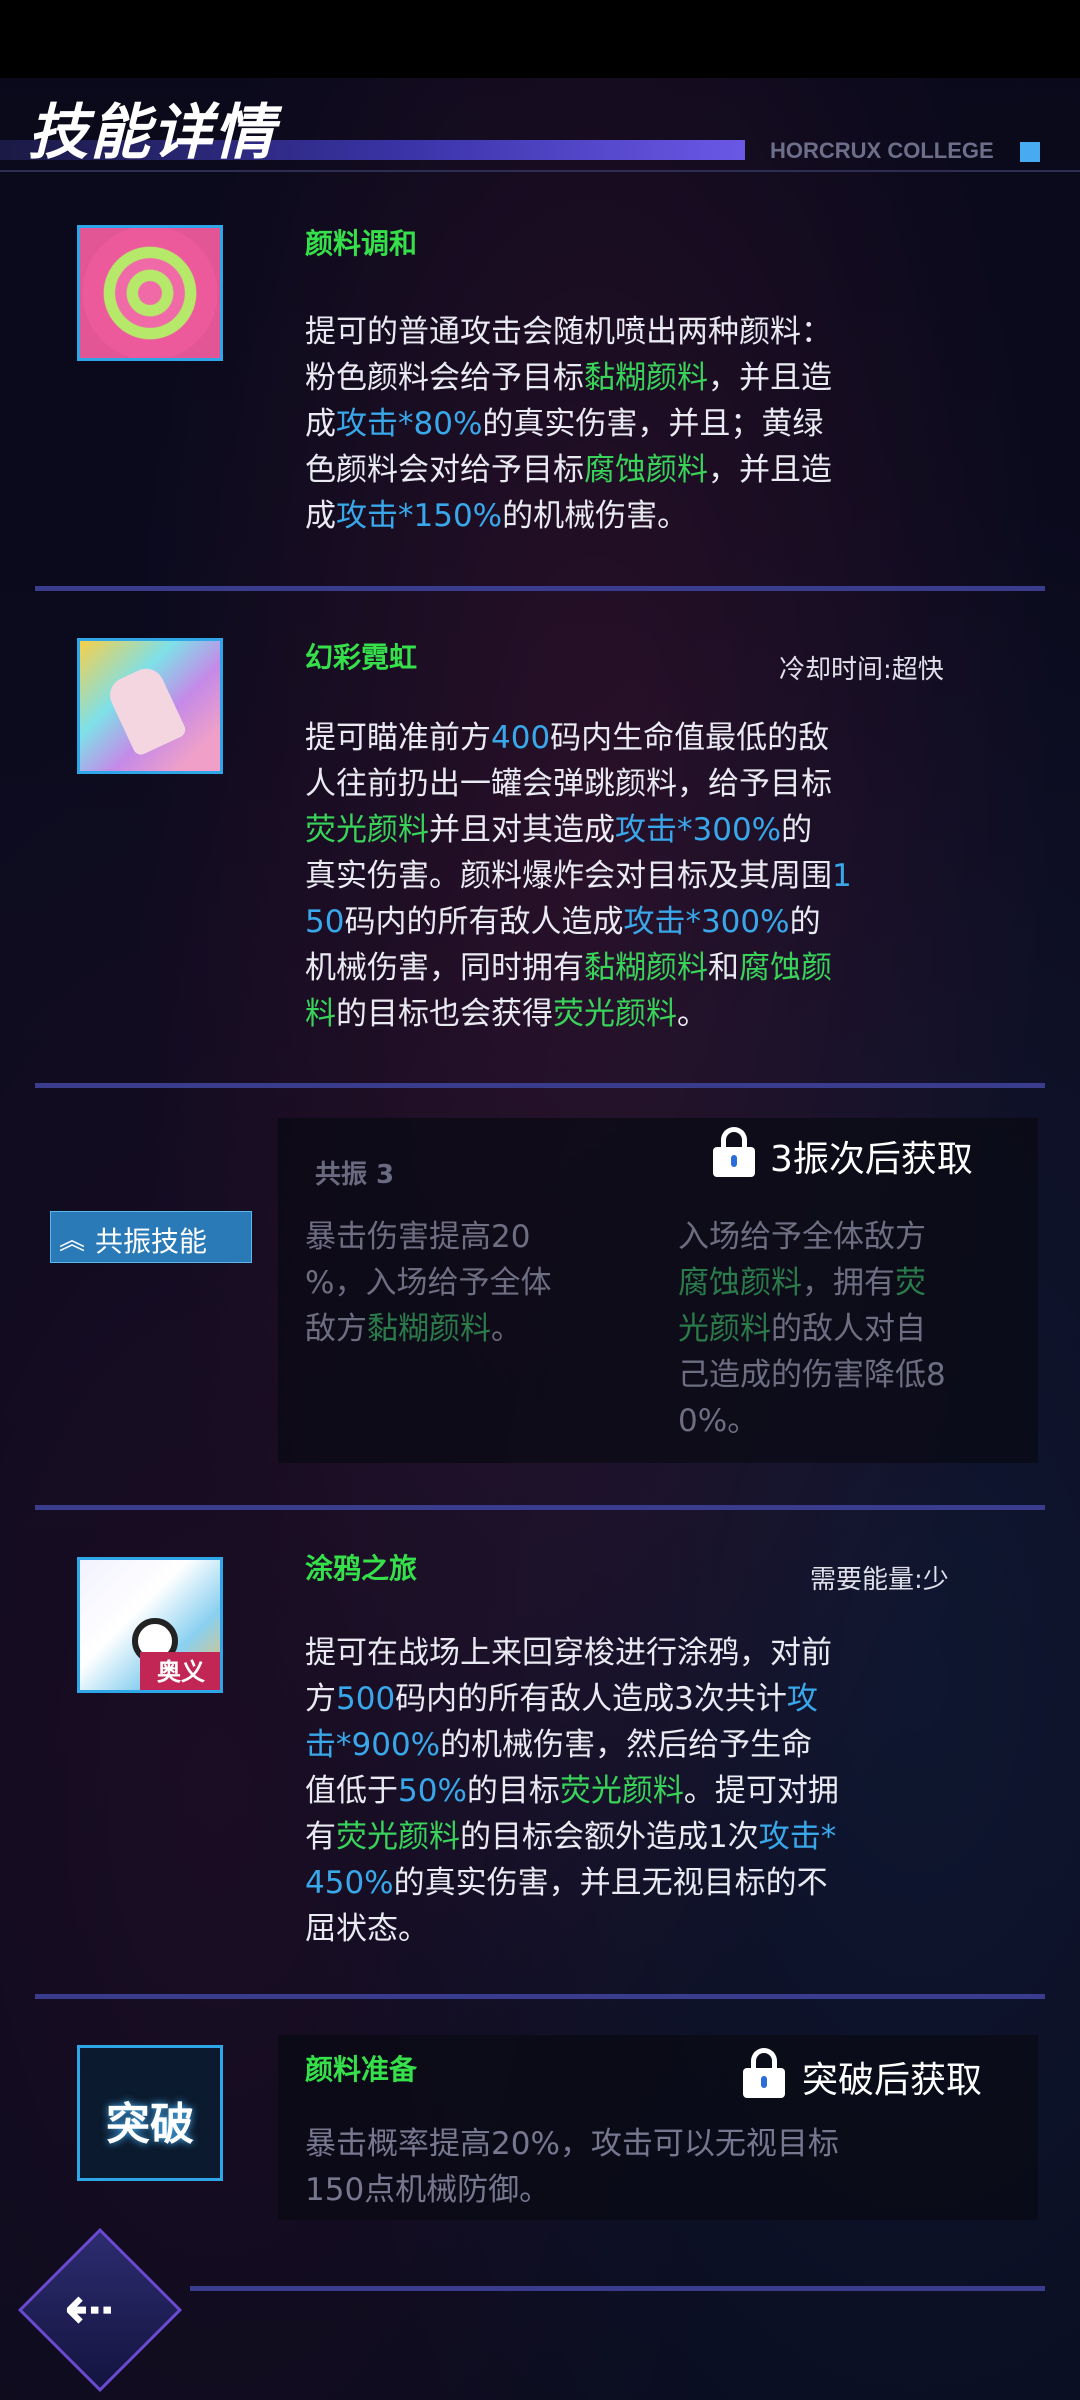 The height and width of the screenshot is (2400, 1080). Describe the element at coordinates (882, 150) in the screenshot. I see `college-label: HORCRUX COLLEGE` at that location.